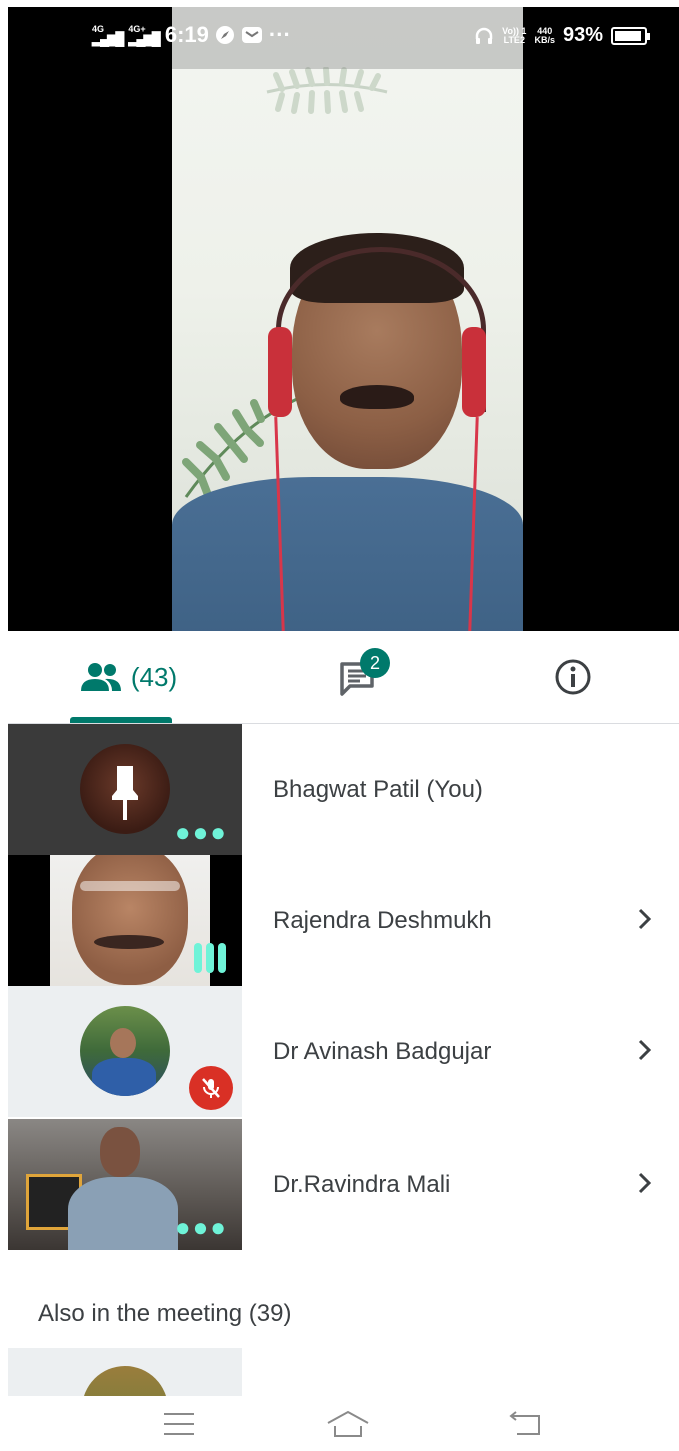 Image resolution: width=679 pixels, height=1451 pixels. I want to click on system-navigation-bar, so click(339, 1423).